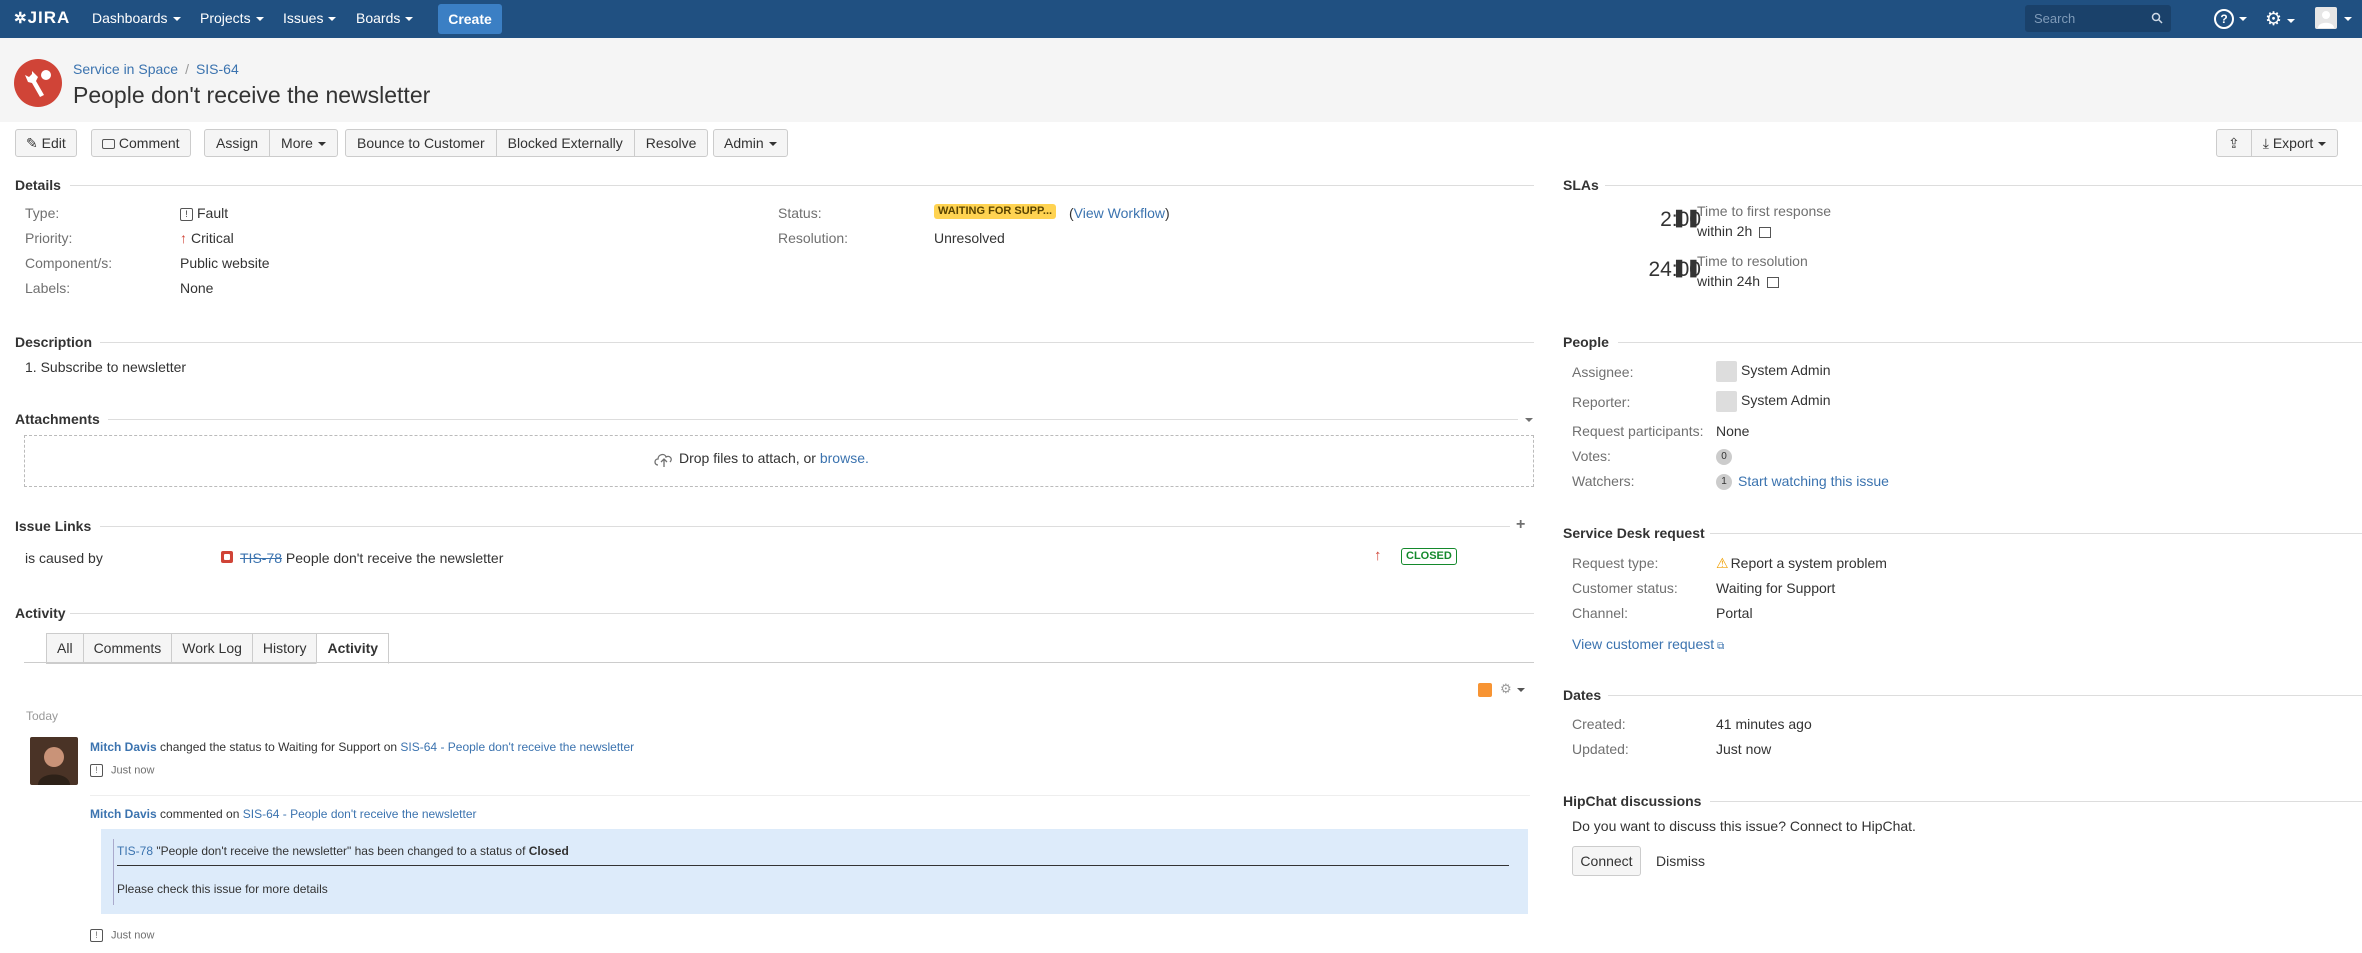 The height and width of the screenshot is (953, 2362). I want to click on settings-menu: ⚙, so click(2280, 19).